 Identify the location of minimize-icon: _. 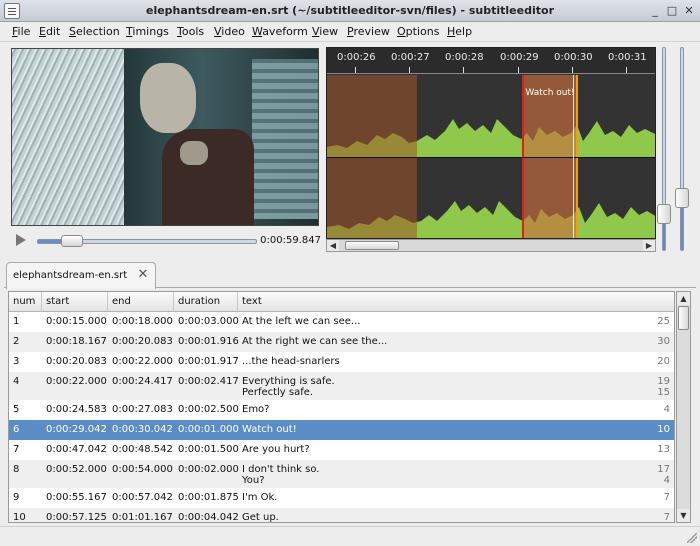
(655, 11).